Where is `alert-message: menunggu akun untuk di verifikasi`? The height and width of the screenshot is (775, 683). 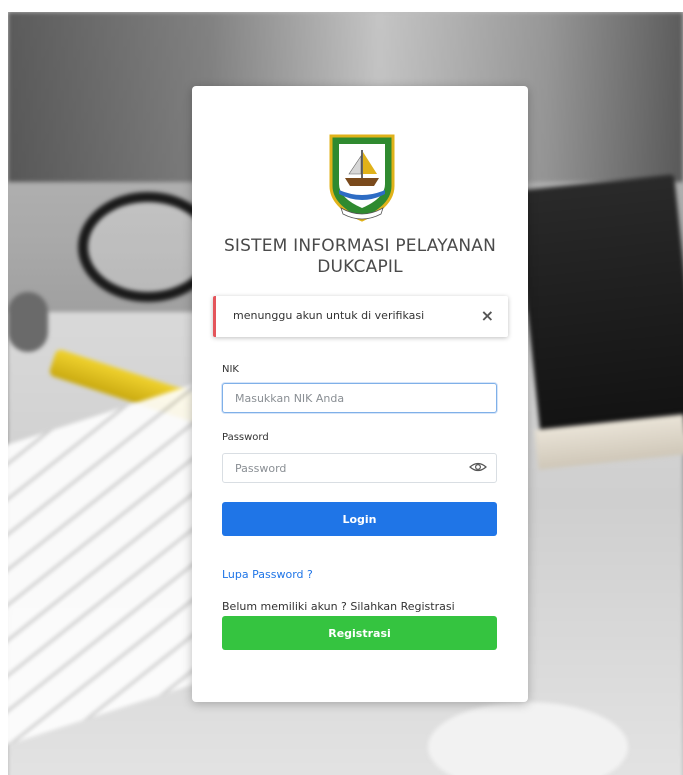
alert-message: menunggu akun untuk di verifikasi is located at coordinates (329, 315).